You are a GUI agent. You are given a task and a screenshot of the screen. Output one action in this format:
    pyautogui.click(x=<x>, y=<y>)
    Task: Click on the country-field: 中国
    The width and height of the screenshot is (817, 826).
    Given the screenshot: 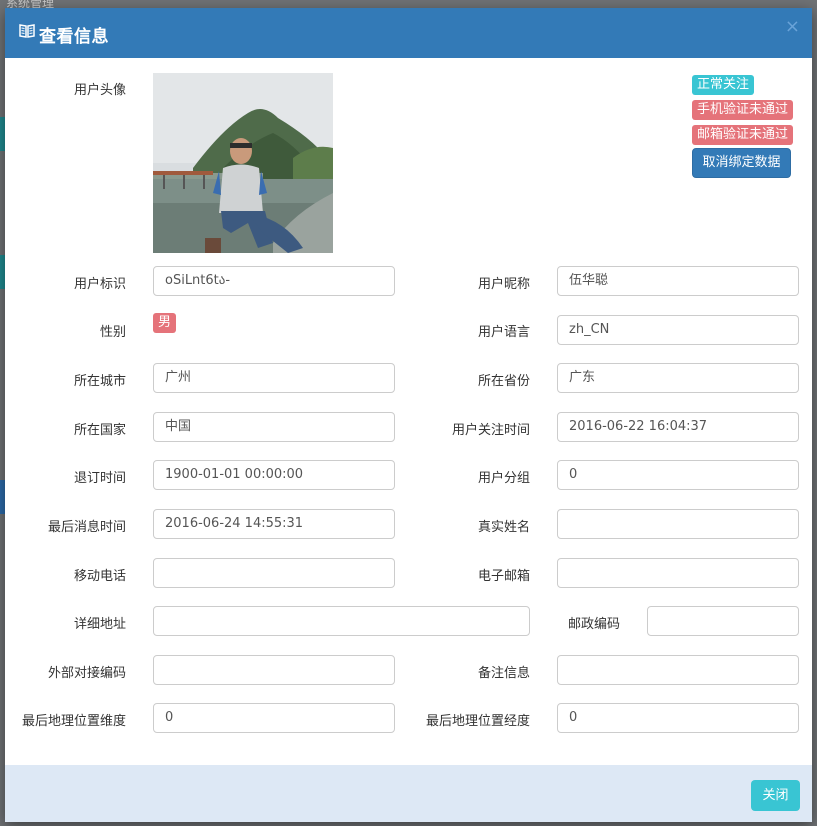 What is the action you would take?
    pyautogui.click(x=274, y=427)
    